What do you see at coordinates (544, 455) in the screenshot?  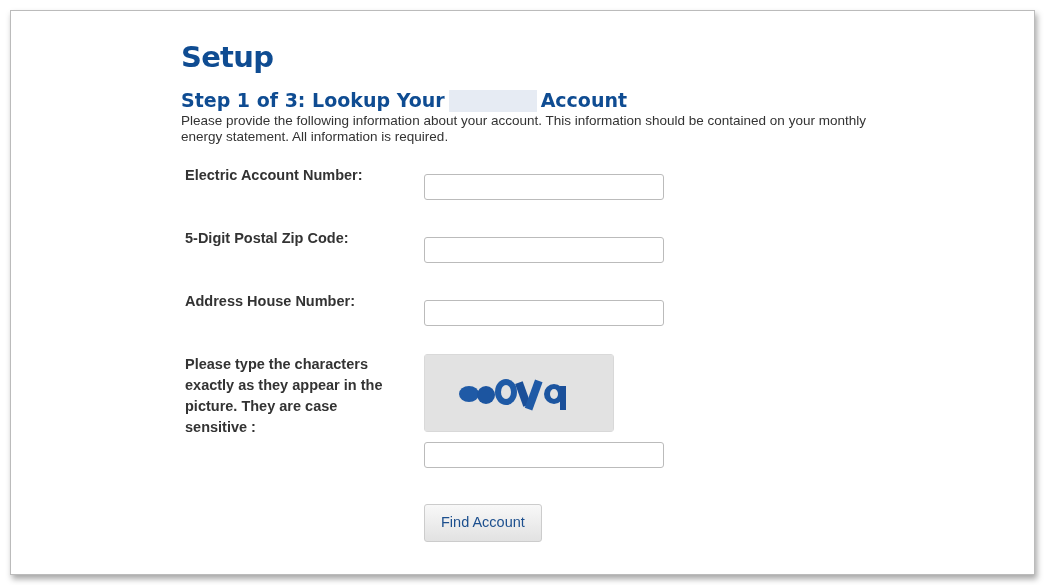 I see `captcha-input` at bounding box center [544, 455].